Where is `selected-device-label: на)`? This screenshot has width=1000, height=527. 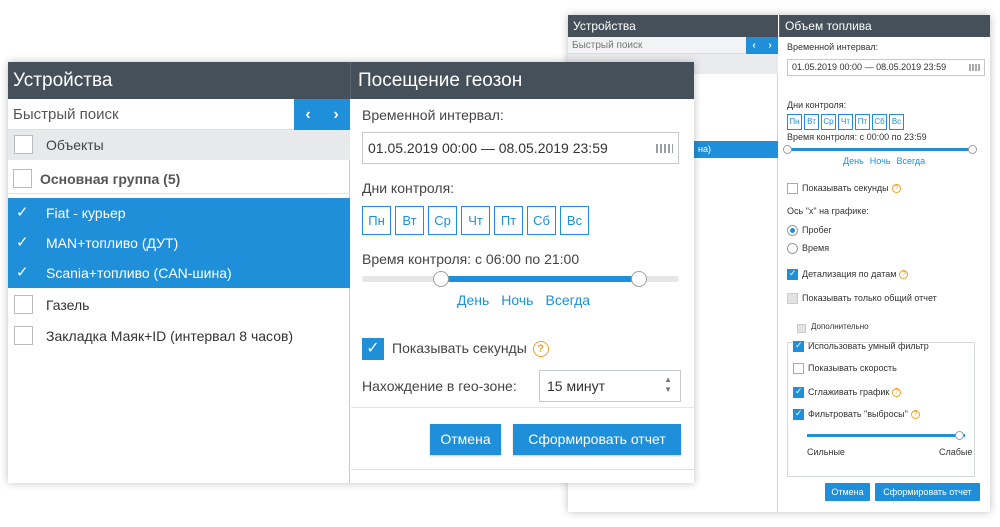
selected-device-label: на) is located at coordinates (704, 149).